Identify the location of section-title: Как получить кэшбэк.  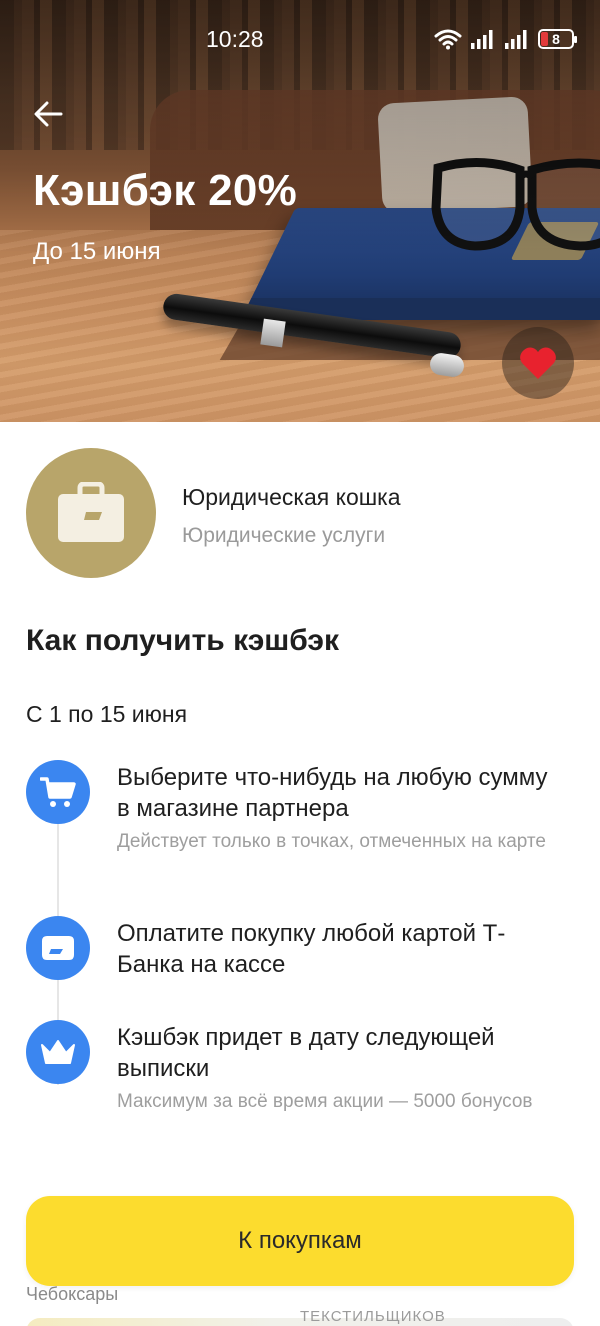
(182, 640).